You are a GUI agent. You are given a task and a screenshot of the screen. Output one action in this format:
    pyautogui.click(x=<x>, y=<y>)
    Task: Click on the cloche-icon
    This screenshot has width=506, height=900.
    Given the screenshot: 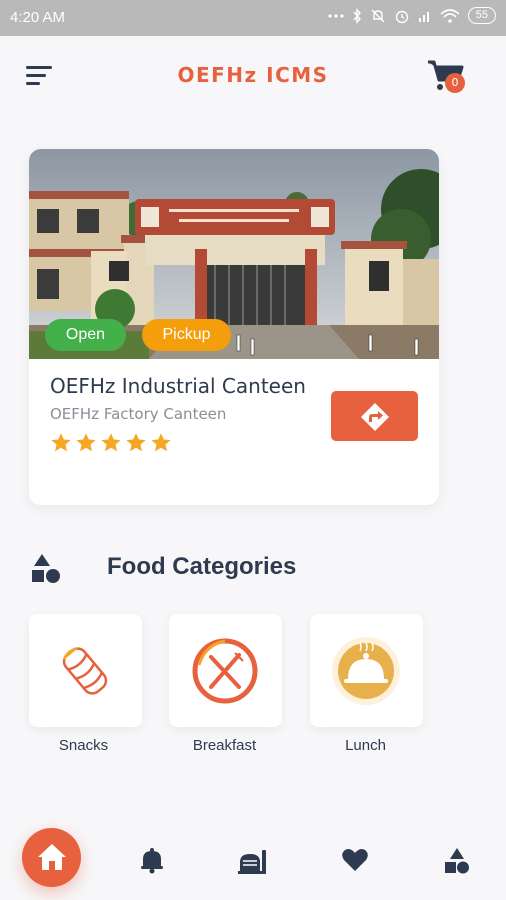 What is the action you would take?
    pyautogui.click(x=366, y=671)
    